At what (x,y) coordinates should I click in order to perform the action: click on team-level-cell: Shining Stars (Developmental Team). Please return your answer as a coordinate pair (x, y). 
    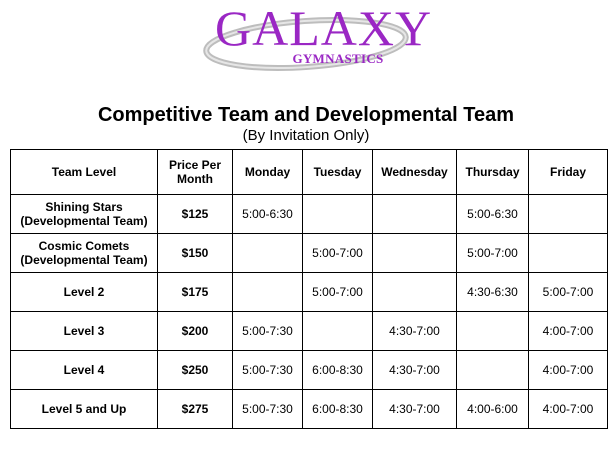
    Looking at the image, I should click on (84, 214).